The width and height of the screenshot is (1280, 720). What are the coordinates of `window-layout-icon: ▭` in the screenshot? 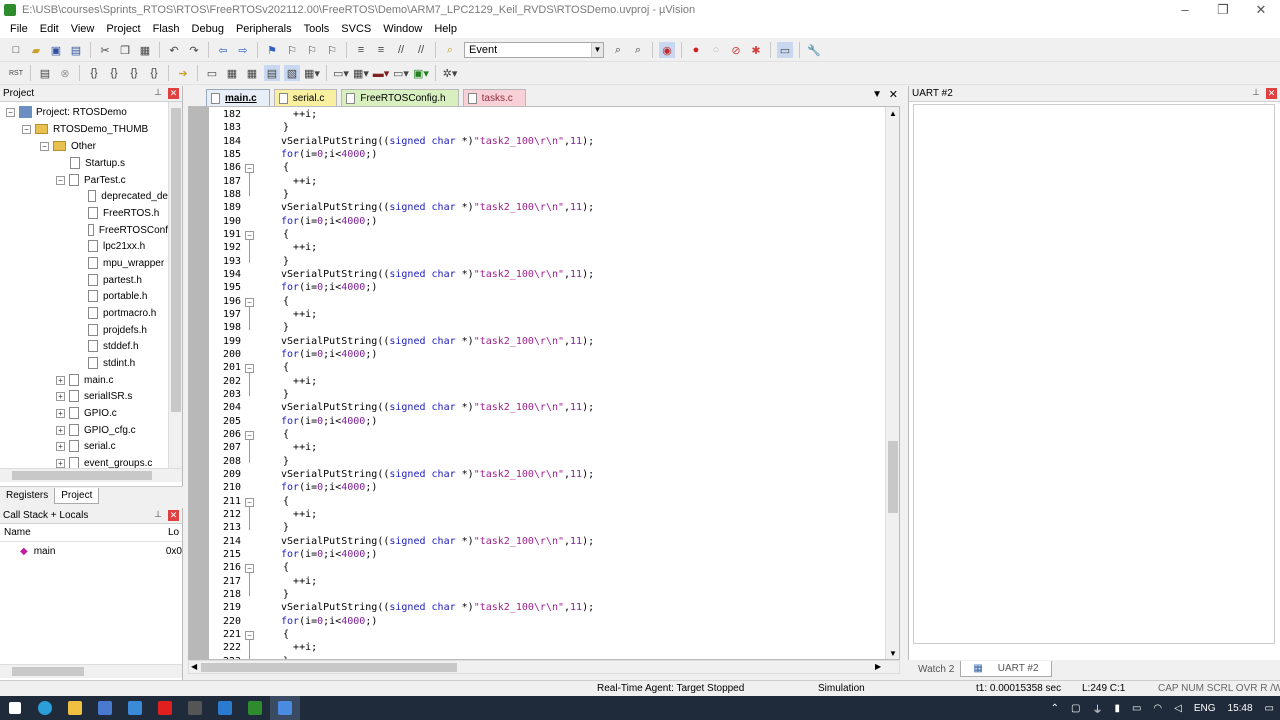 It's located at (785, 50).